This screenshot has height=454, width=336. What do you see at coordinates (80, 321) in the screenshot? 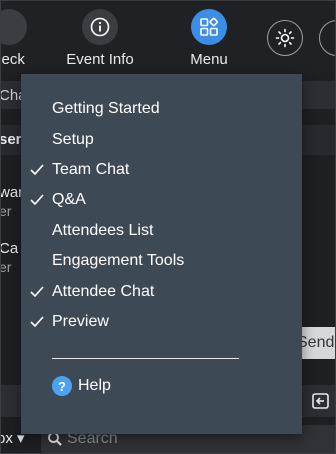
I see `menu-item-label: Preview` at bounding box center [80, 321].